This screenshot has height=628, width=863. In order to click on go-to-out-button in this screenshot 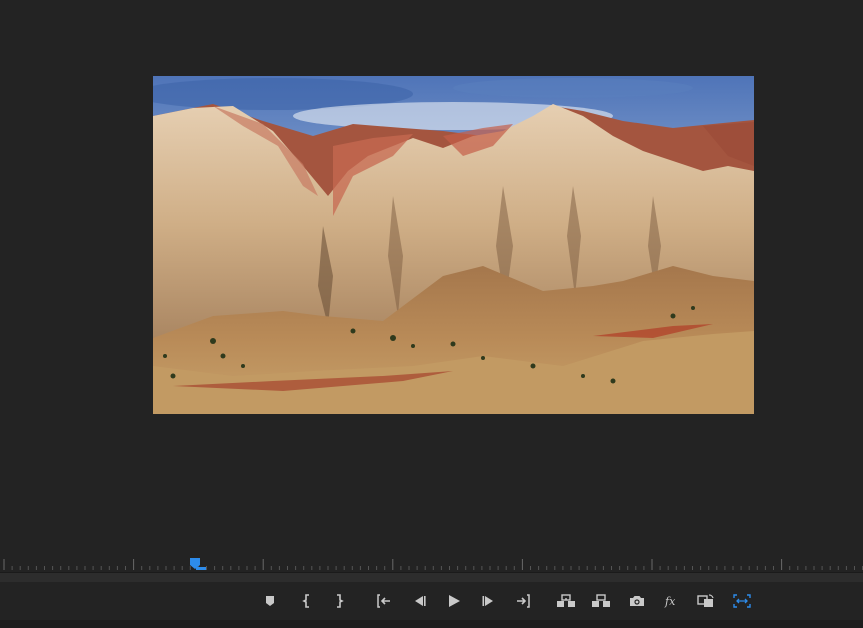, I will do `click(523, 601)`.